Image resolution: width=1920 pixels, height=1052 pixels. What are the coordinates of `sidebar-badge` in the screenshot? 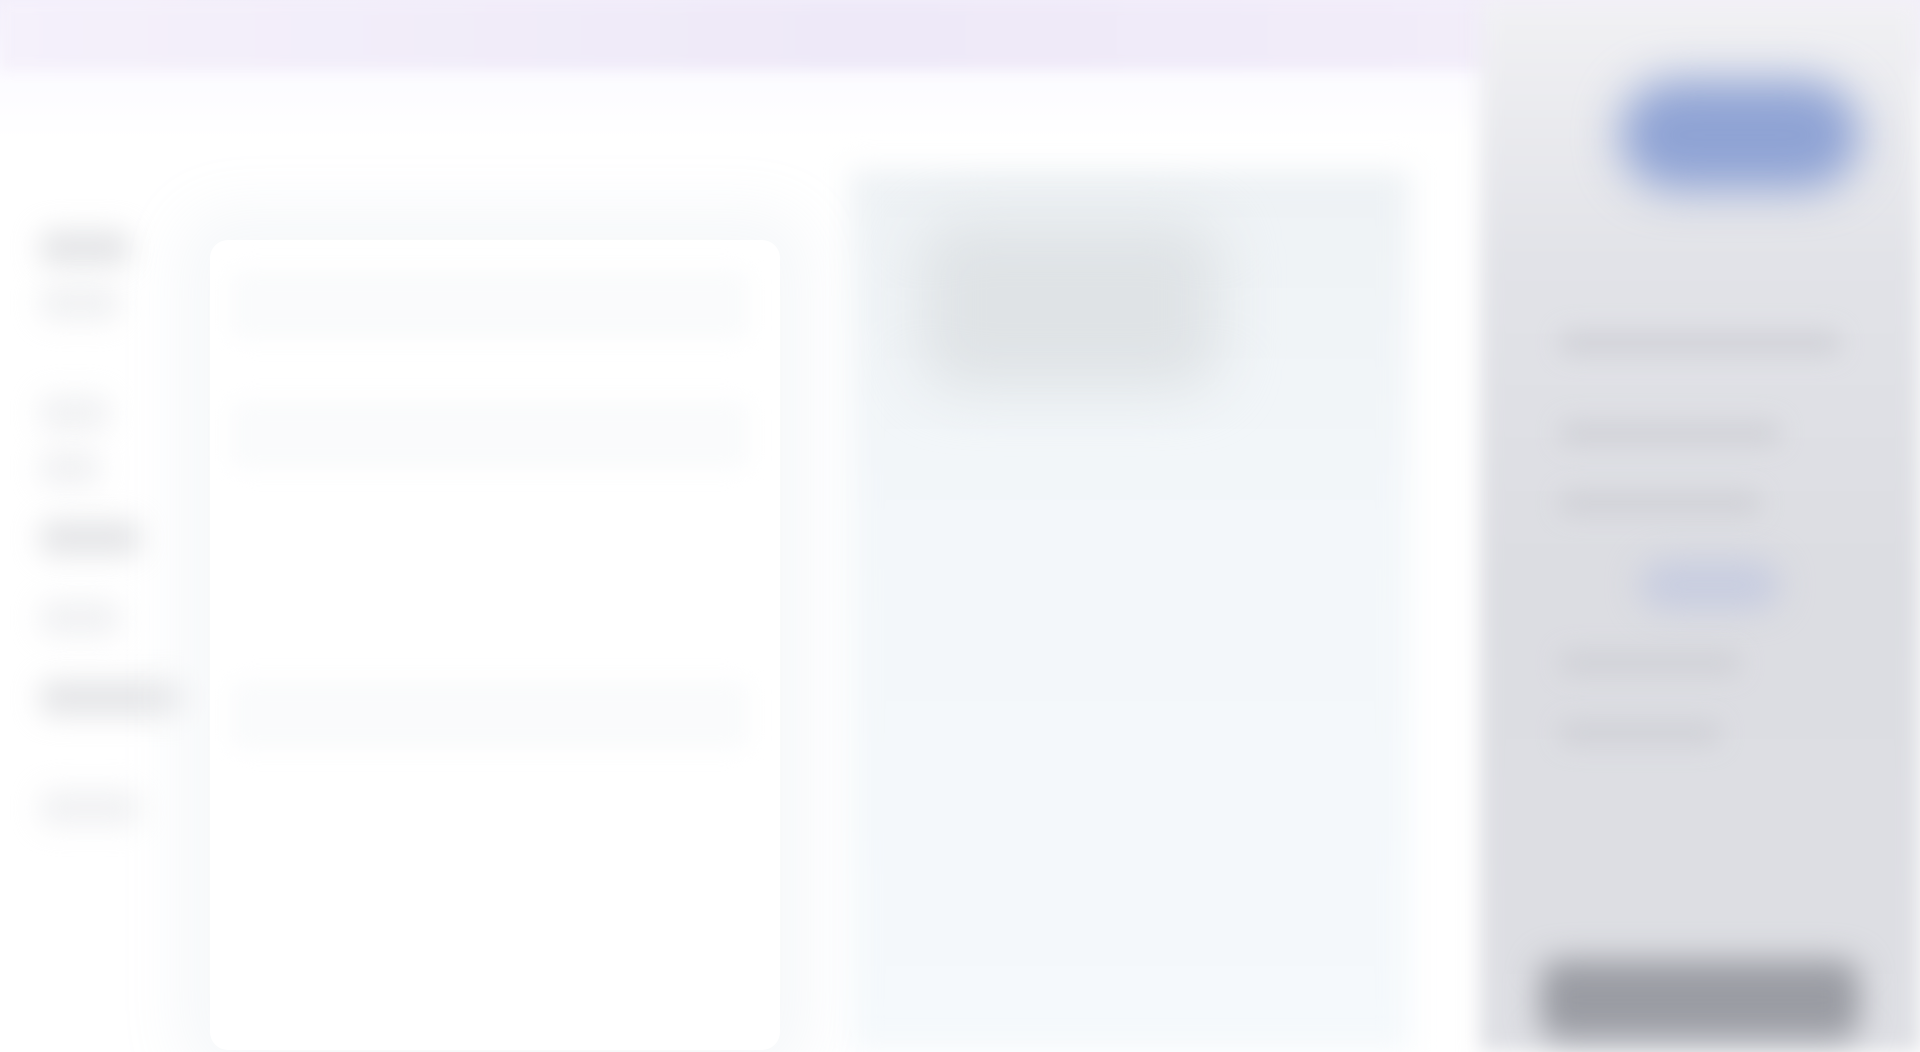 It's located at (1710, 585).